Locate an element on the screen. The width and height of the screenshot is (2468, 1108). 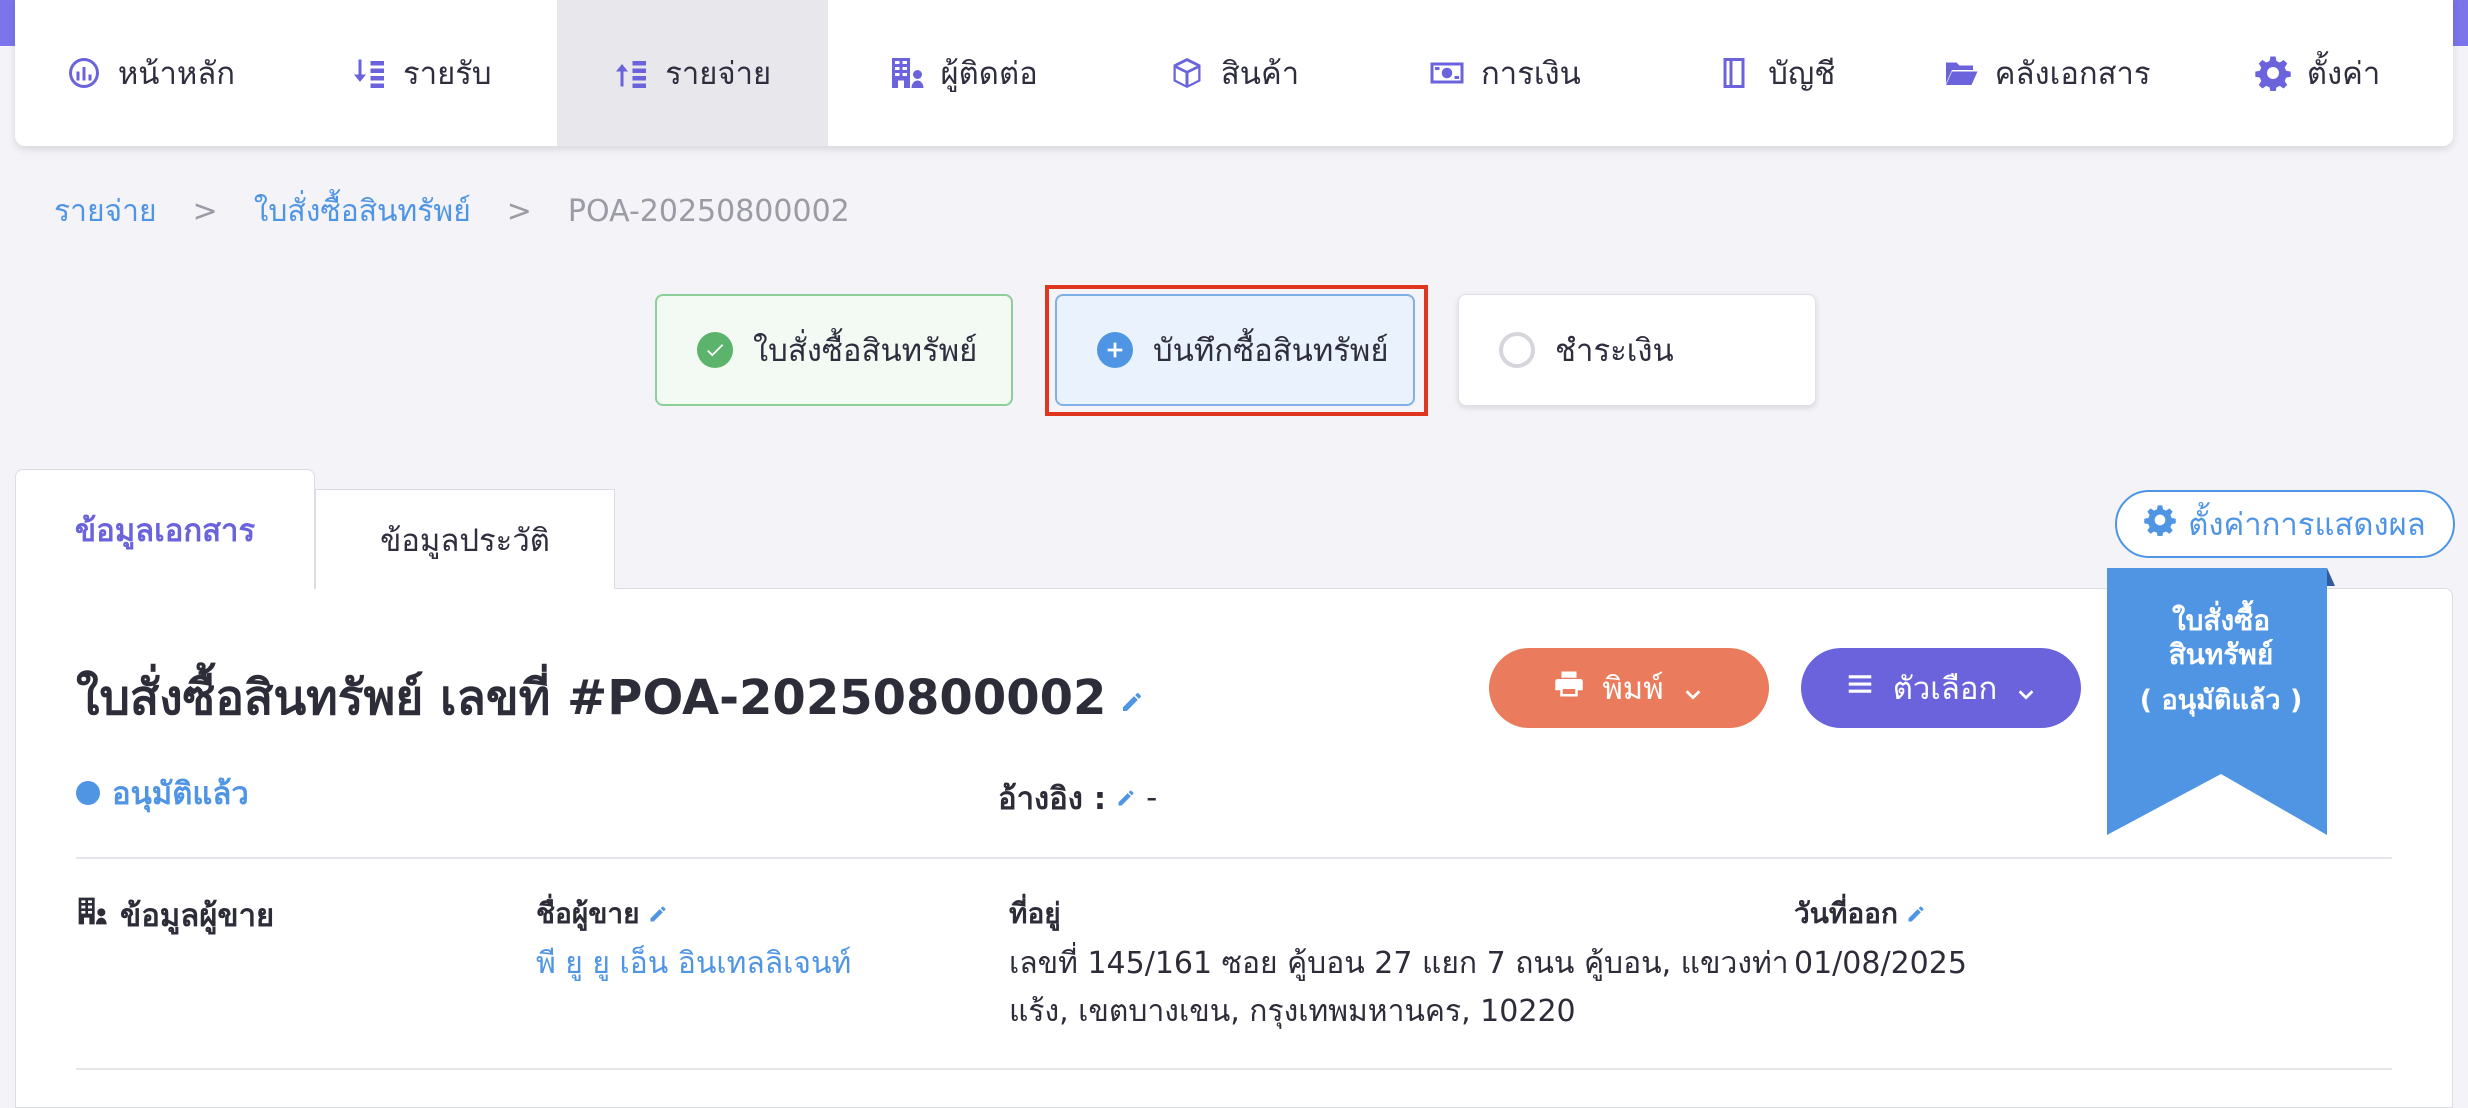
nav-item-documents: คลังเอกสาร is located at coordinates (2046, 73).